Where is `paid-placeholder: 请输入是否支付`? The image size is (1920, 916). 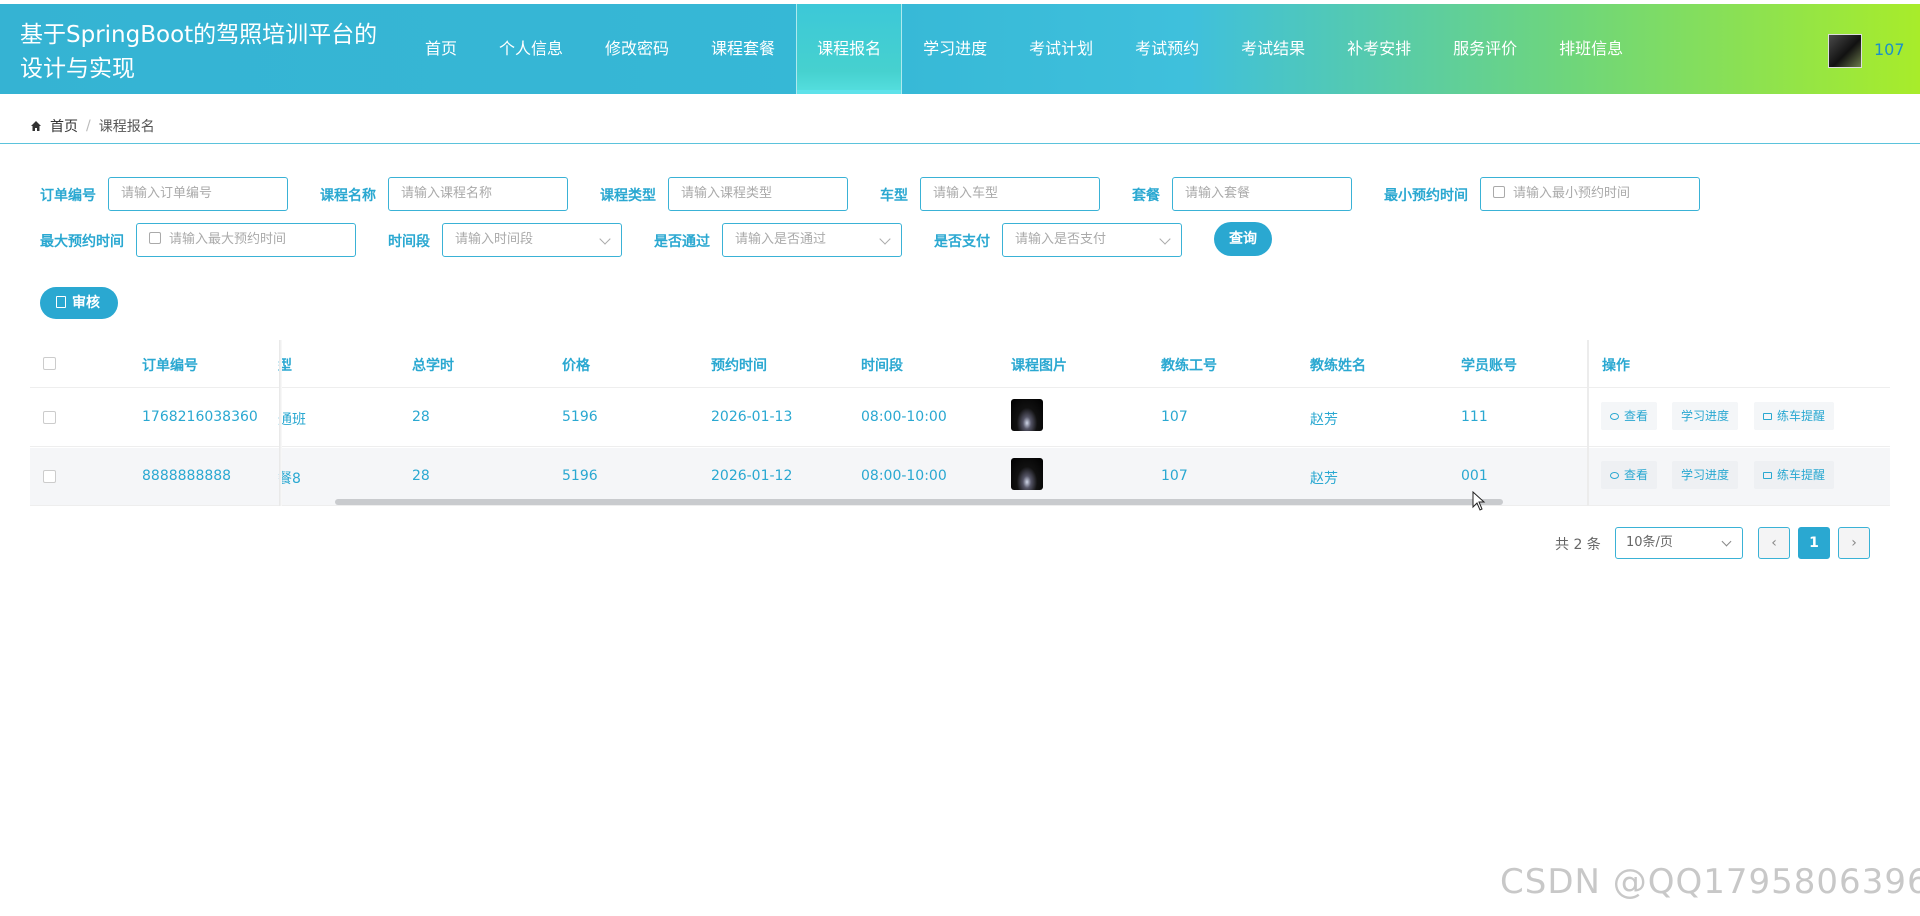
paid-placeholder: 请输入是否支付 is located at coordinates (1061, 239).